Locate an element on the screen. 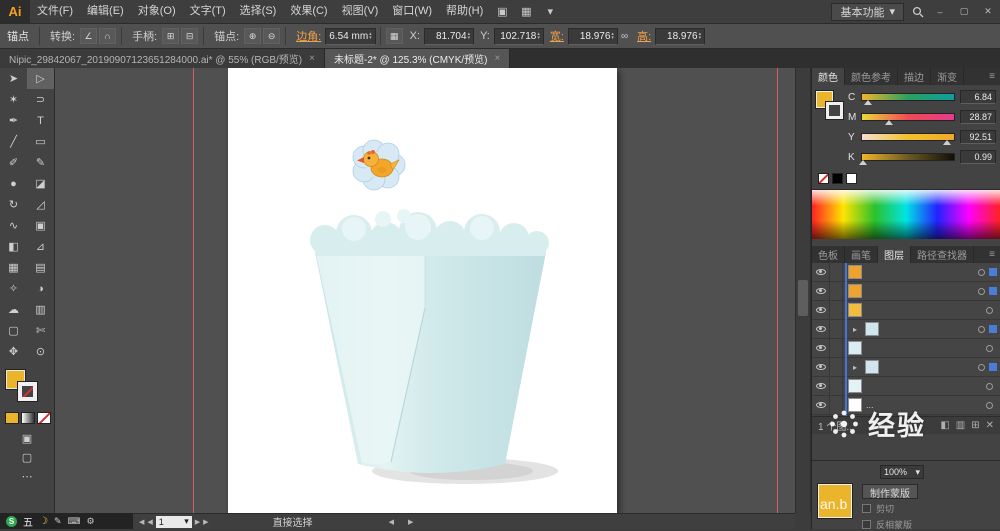 The image size is (1000, 531). artboard-tool: ▢ is located at coordinates (13, 330).